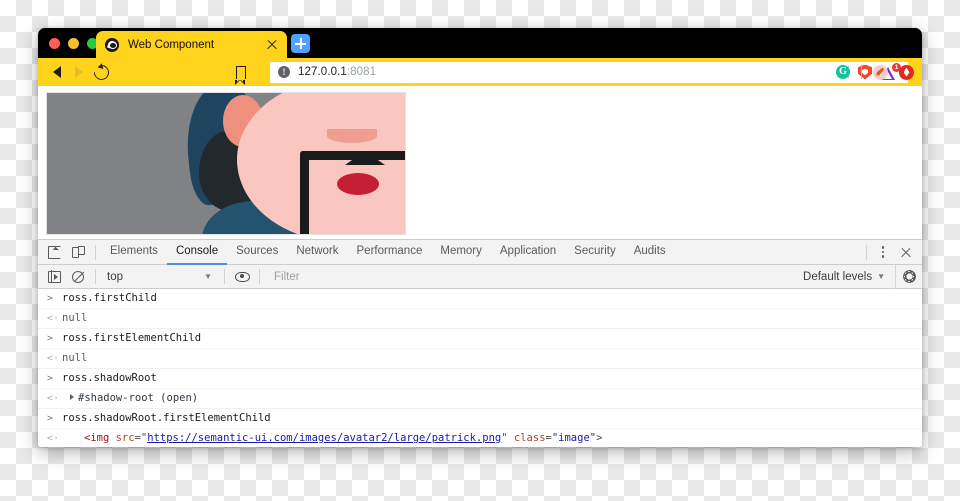 This screenshot has width=960, height=501. I want to click on url-input: ! 127.0.0.1 :8081 1, so click(589, 72).